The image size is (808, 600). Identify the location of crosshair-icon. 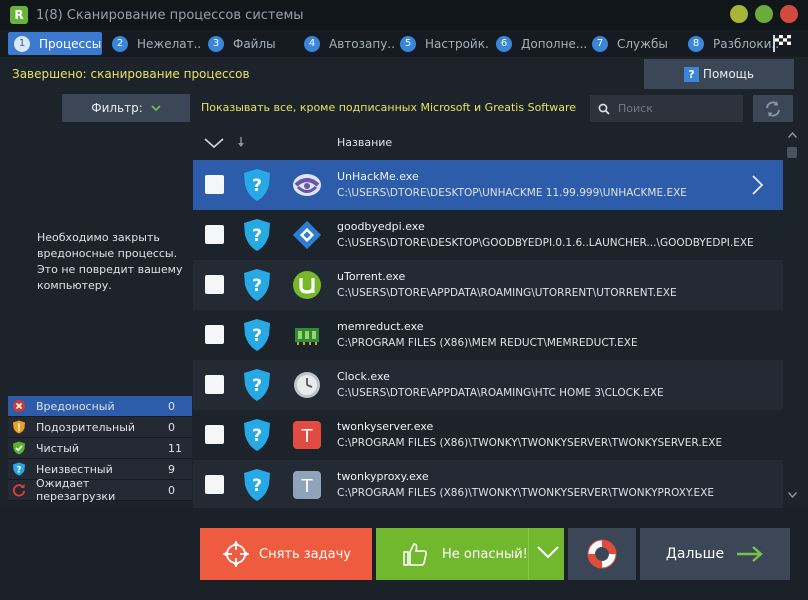
(236, 554).